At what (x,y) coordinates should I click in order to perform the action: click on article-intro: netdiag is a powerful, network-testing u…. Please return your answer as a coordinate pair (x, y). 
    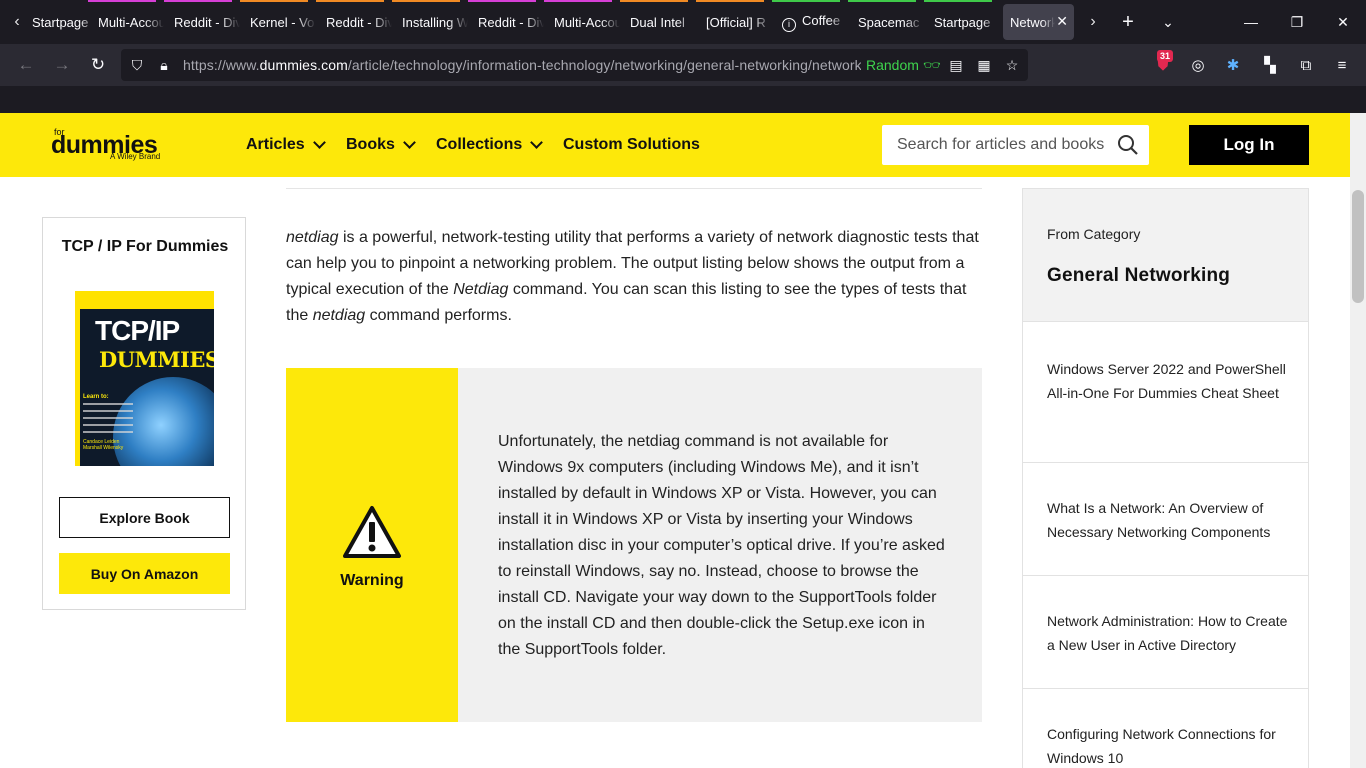
    Looking at the image, I should click on (634, 277).